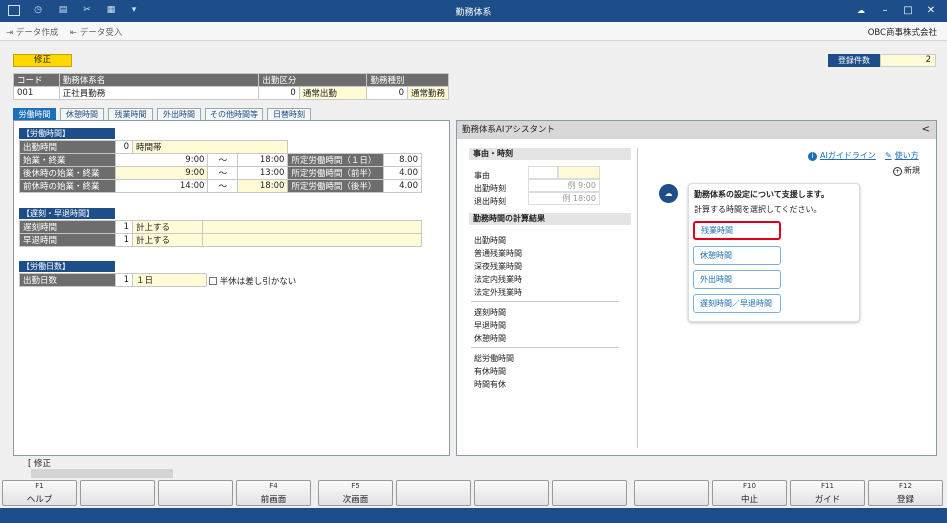 The height and width of the screenshot is (523, 947). What do you see at coordinates (36, 93) in the screenshot?
I see `code-value: 001` at bounding box center [36, 93].